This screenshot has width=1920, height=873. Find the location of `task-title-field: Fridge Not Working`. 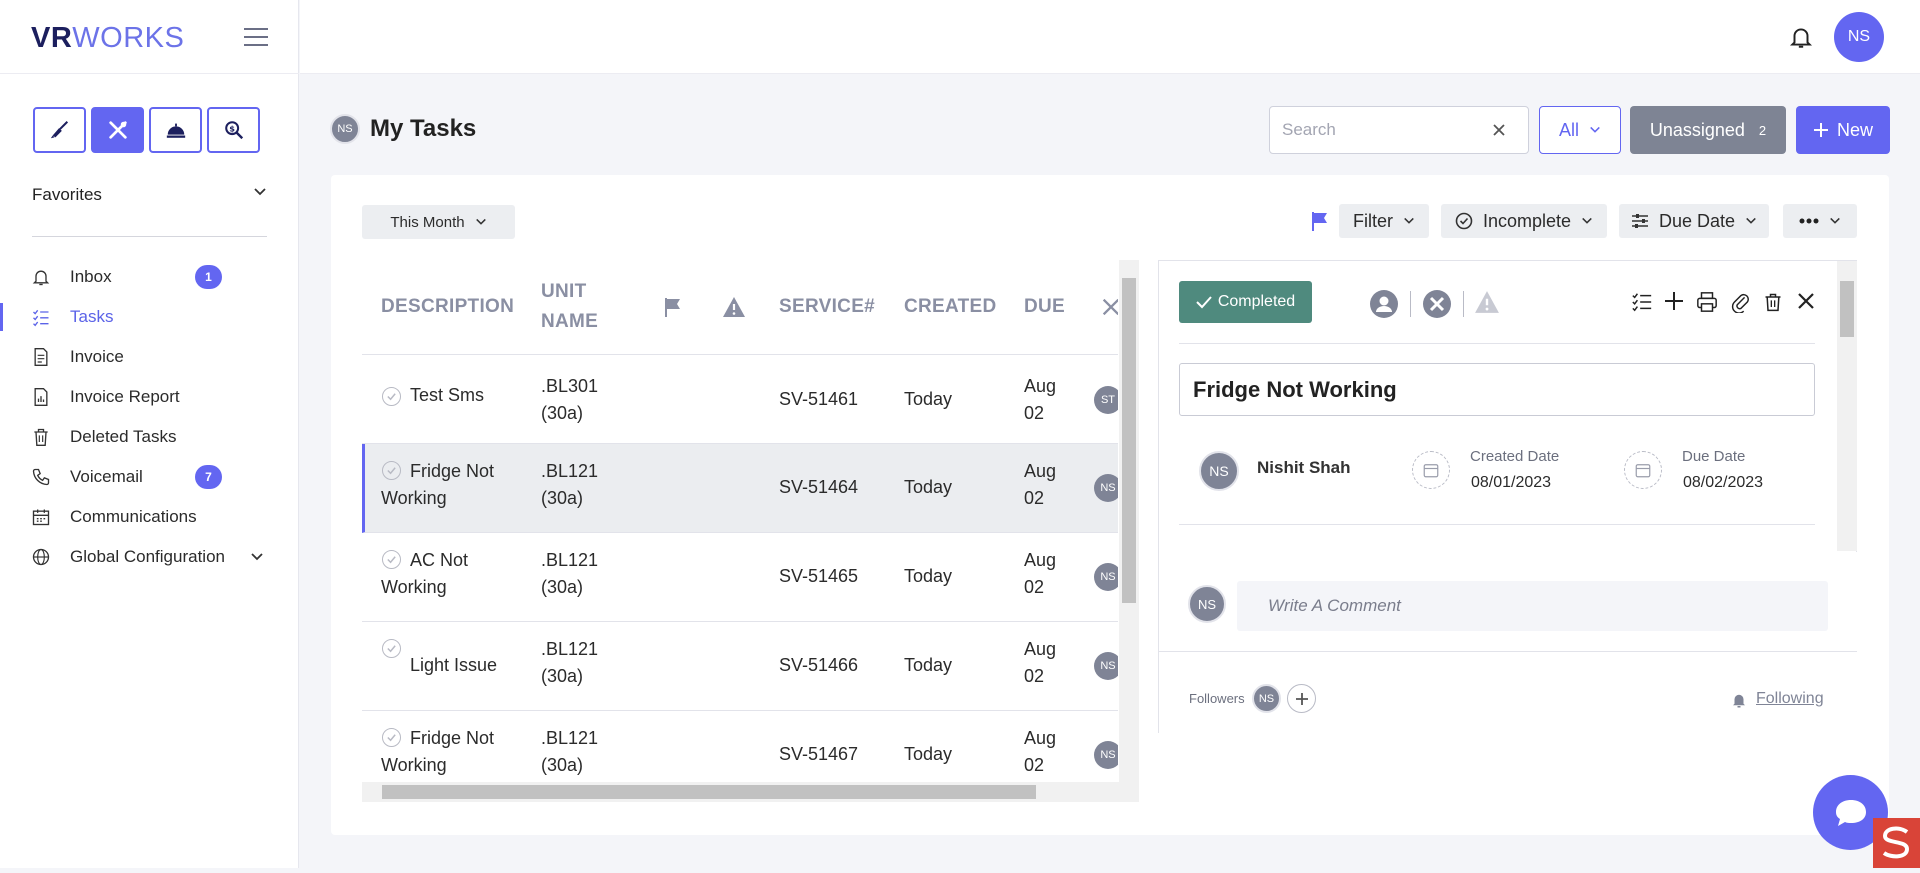

task-title-field: Fridge Not Working is located at coordinates (1497, 389).